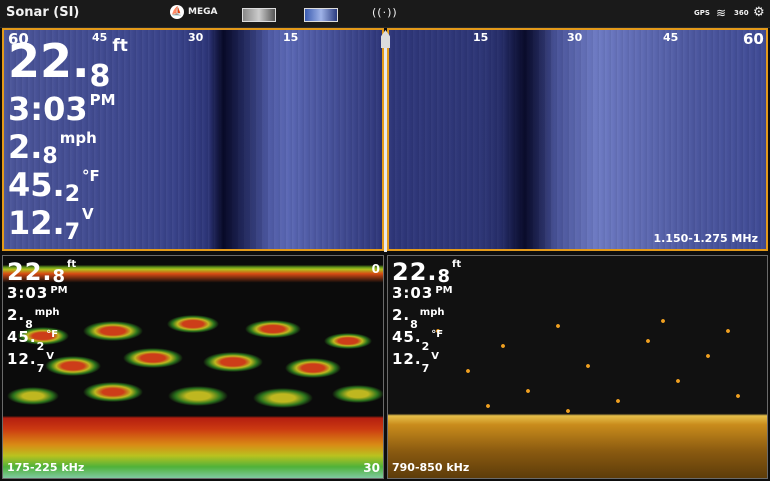  I want to click on mega-indicator: ⛵ MEGA, so click(193, 12).